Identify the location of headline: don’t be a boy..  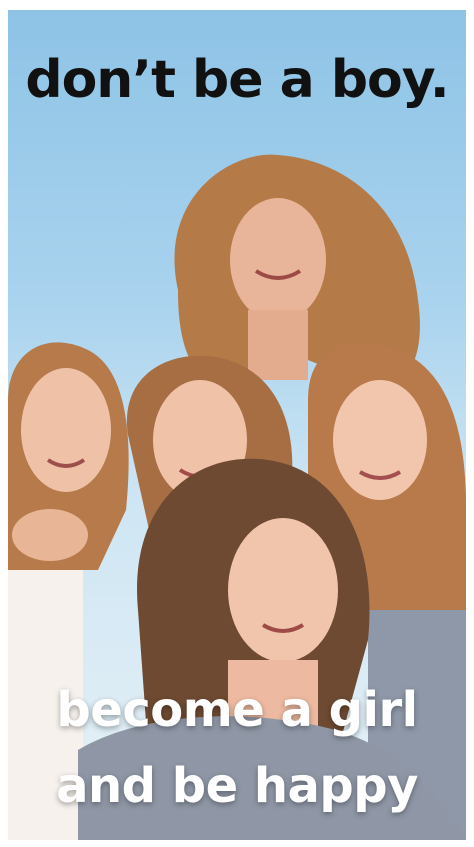
(237, 80).